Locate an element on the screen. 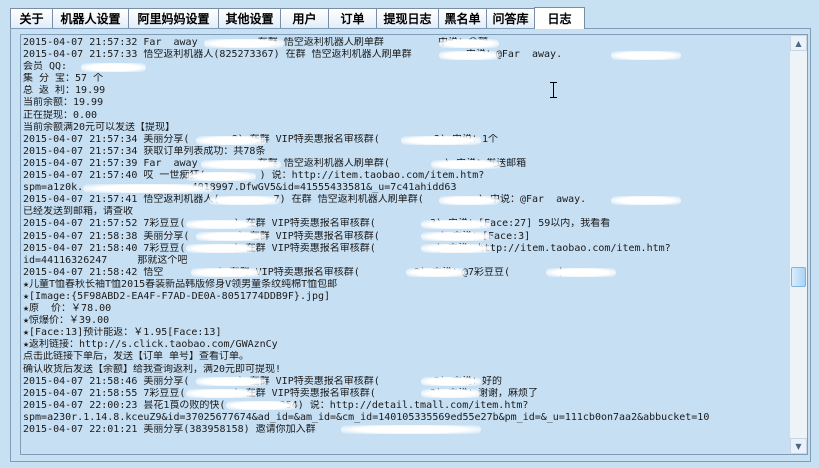 Image resolution: width=819 pixels, height=468 pixels. scroll-thumb is located at coordinates (798, 277).